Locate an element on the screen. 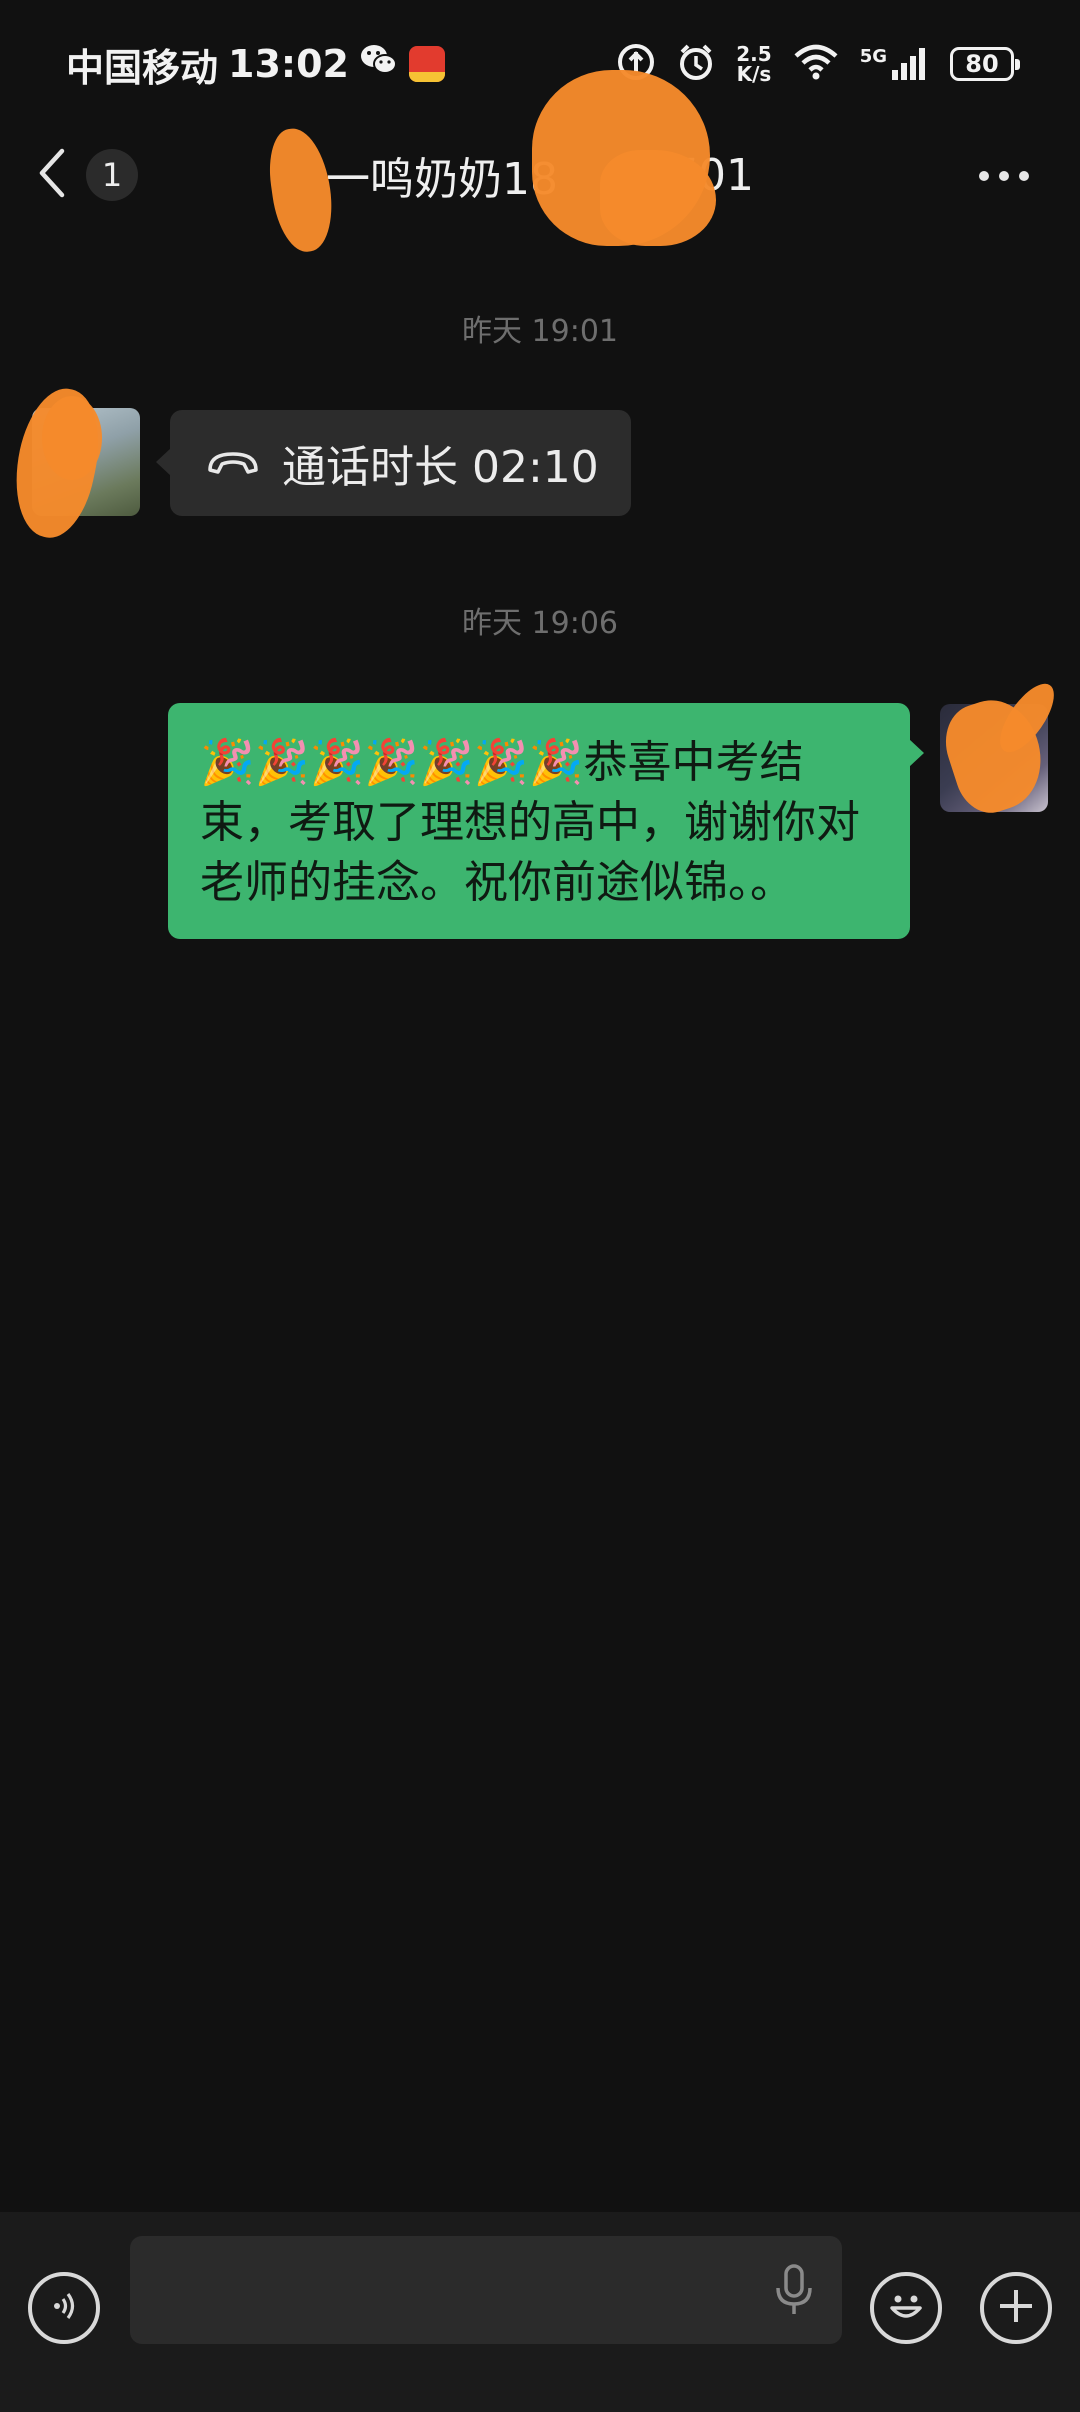  status-left: 中国移动 13:02 is located at coordinates (255, 64).